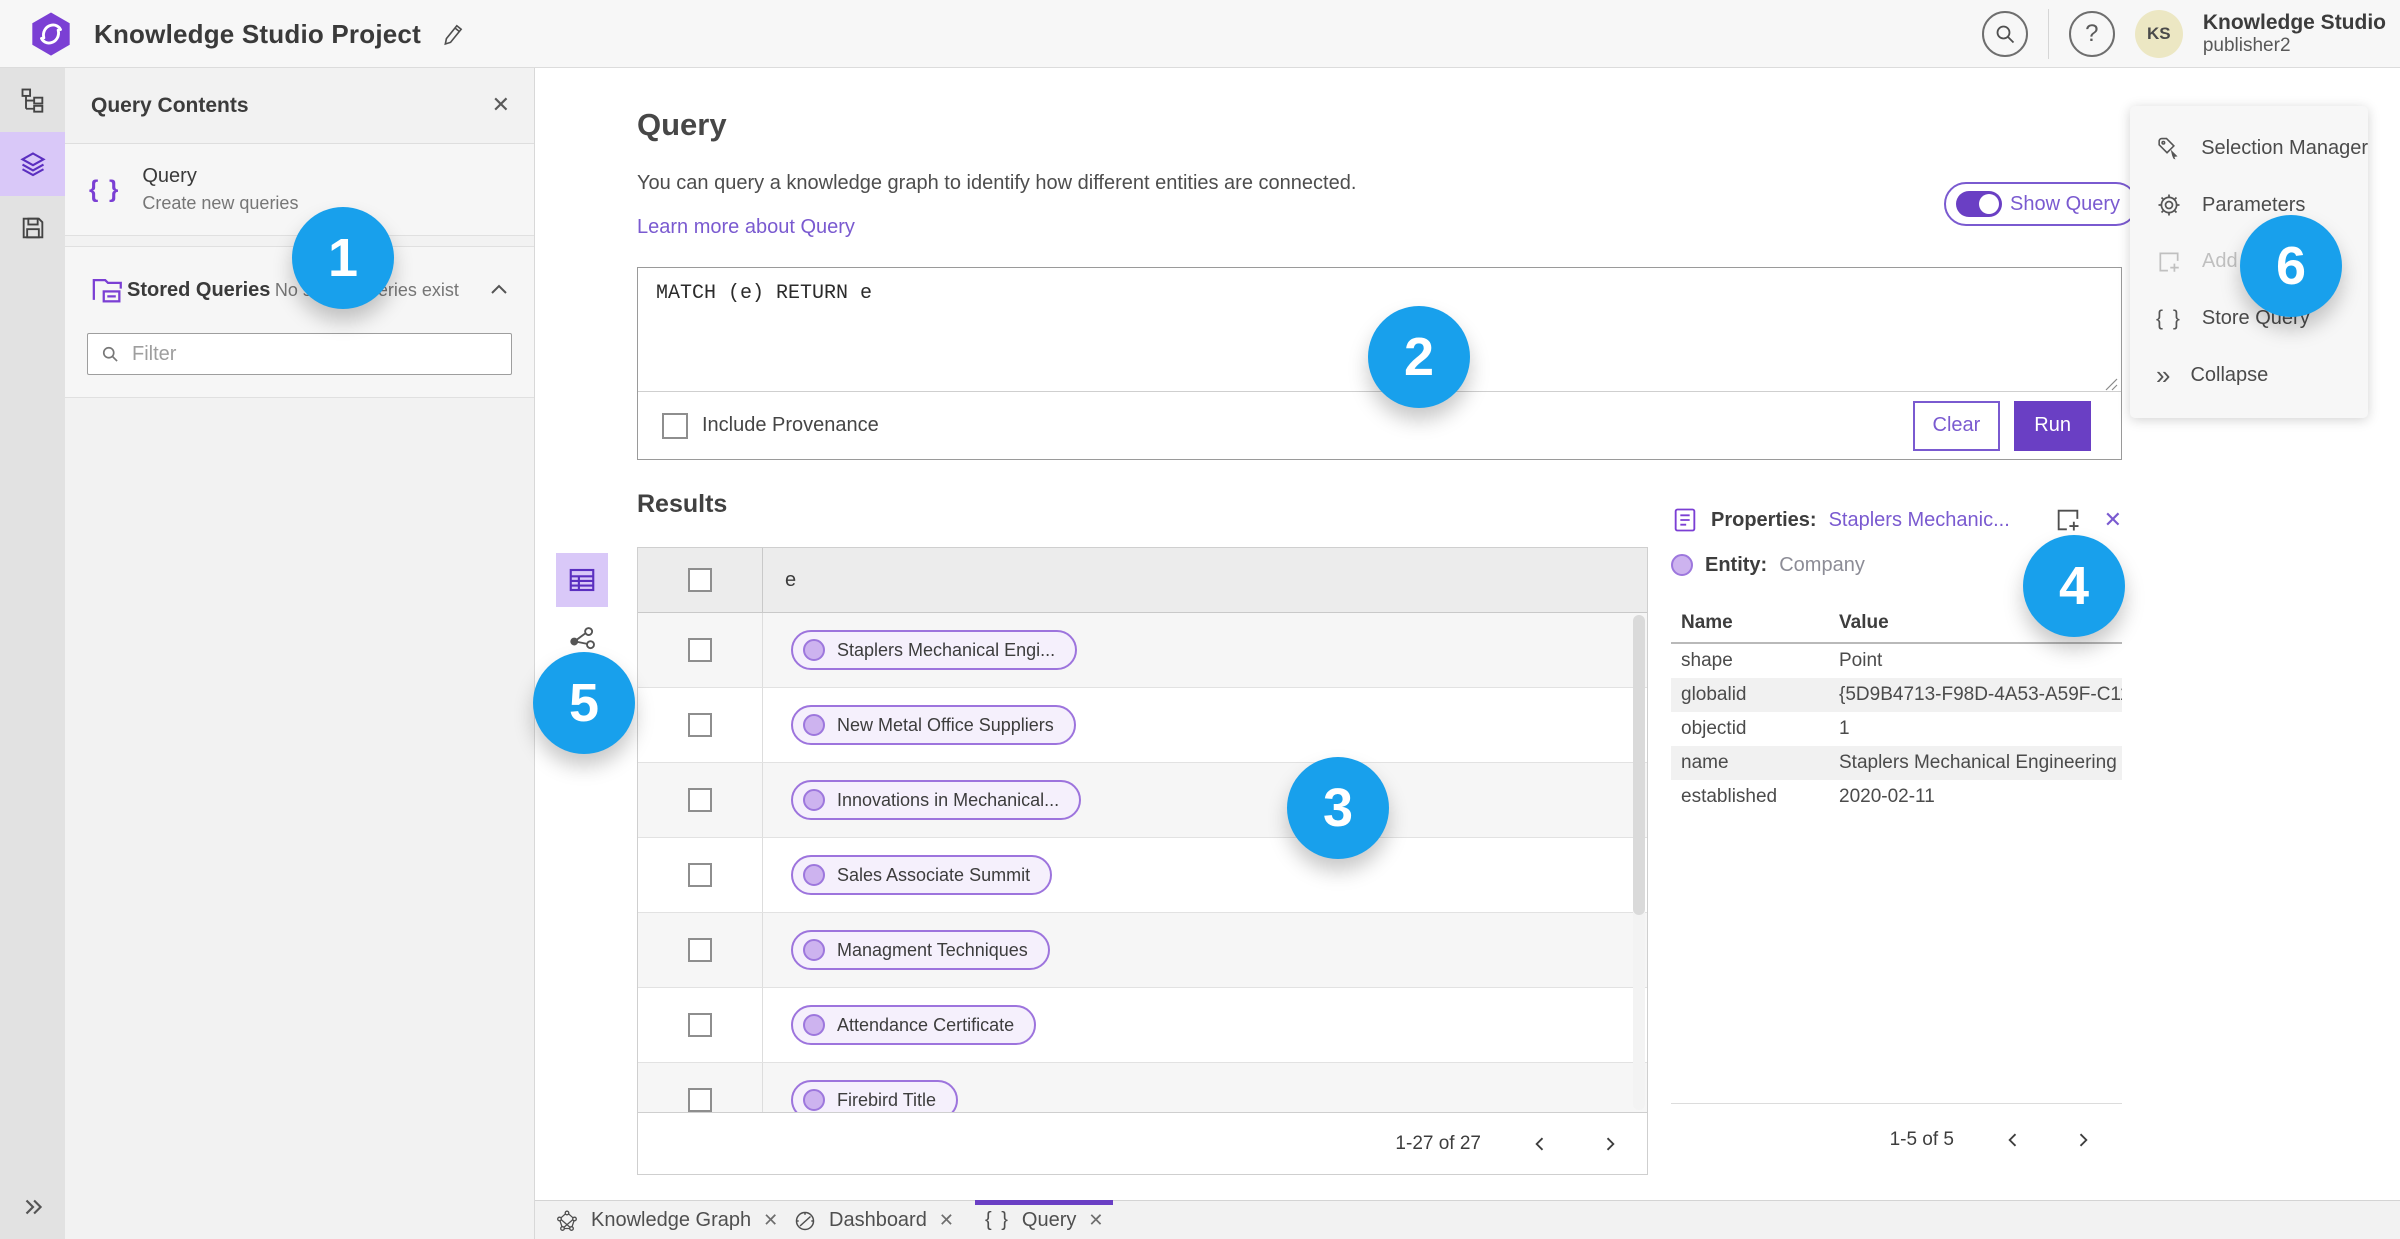 This screenshot has width=2400, height=1239. Describe the element at coordinates (2111, 384) in the screenshot. I see `resize-grip-icon` at that location.